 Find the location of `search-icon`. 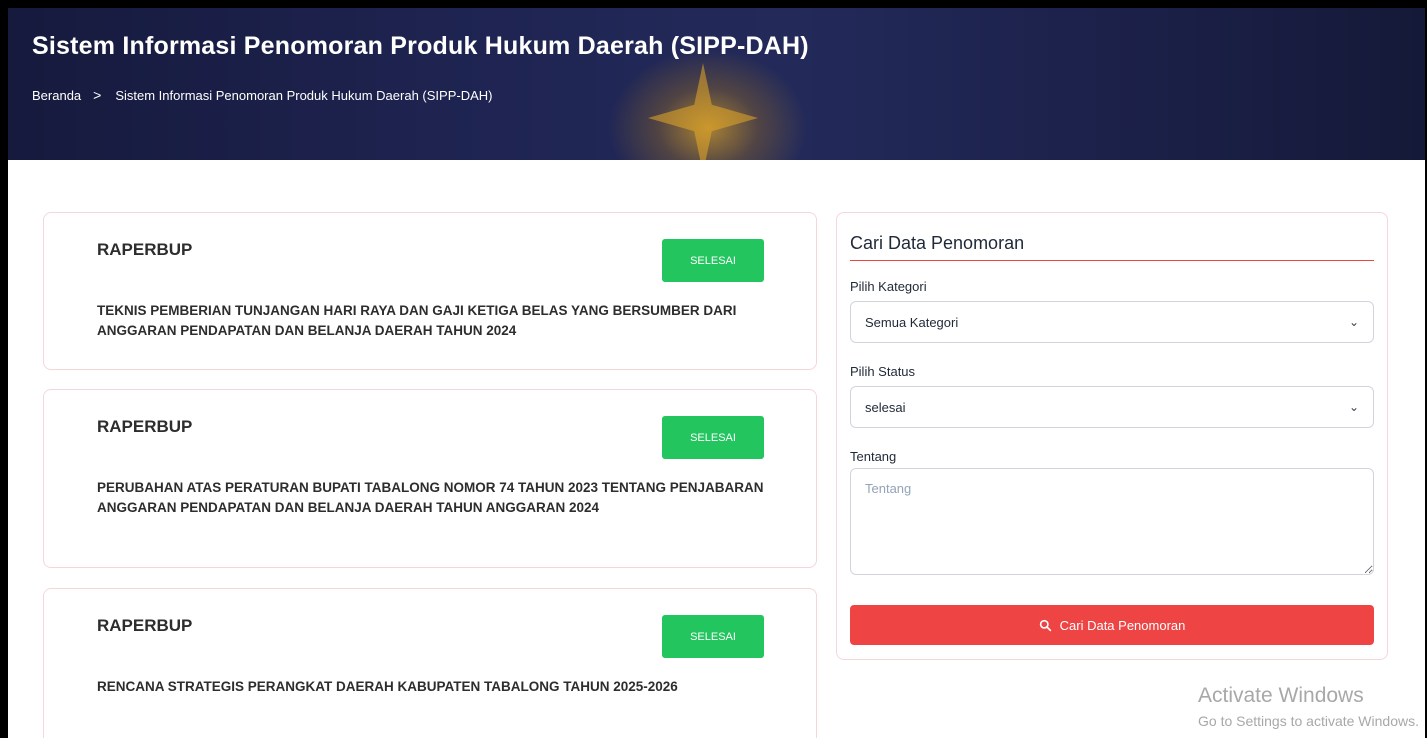

search-icon is located at coordinates (1045, 625).